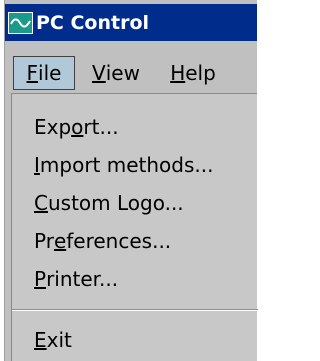 The image size is (320, 361). Describe the element at coordinates (122, 73) in the screenshot. I see `menu-view-label: iew` at that location.